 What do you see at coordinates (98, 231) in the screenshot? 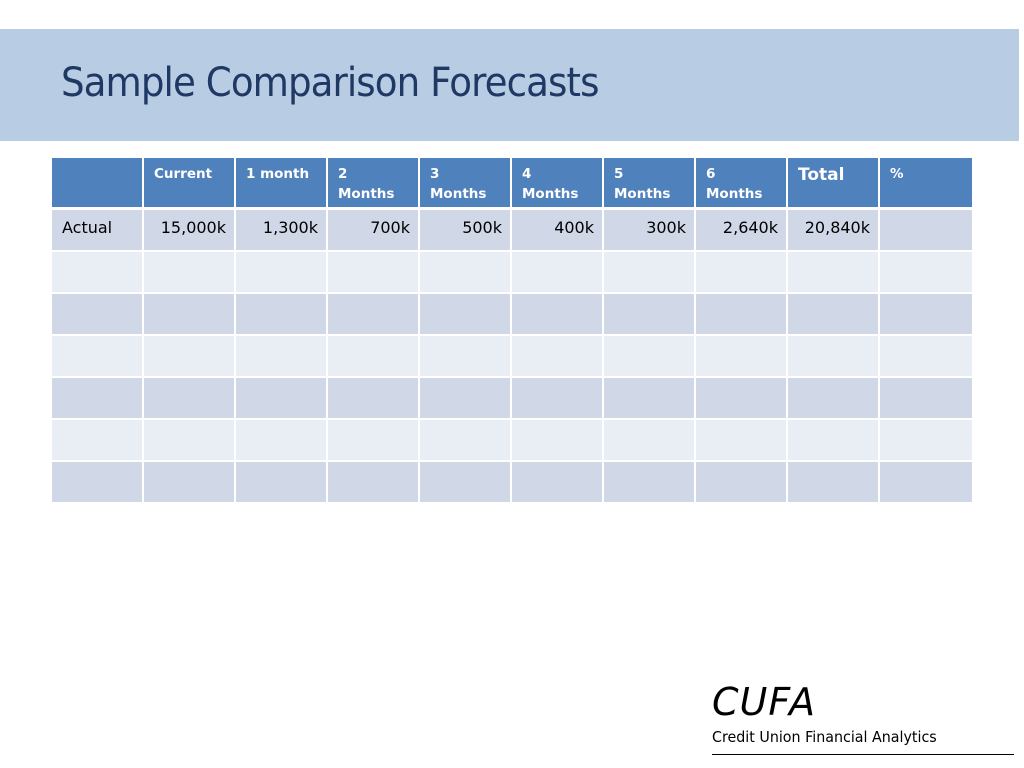
I see `row-label-cell: Actual` at bounding box center [98, 231].